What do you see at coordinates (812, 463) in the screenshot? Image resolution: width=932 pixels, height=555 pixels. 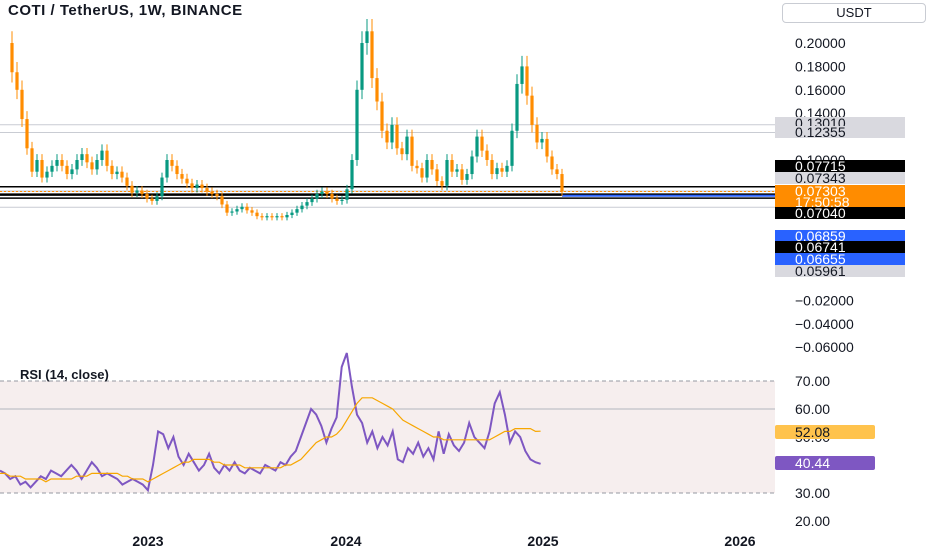 I see `rsi-value-label: 40.44` at bounding box center [812, 463].